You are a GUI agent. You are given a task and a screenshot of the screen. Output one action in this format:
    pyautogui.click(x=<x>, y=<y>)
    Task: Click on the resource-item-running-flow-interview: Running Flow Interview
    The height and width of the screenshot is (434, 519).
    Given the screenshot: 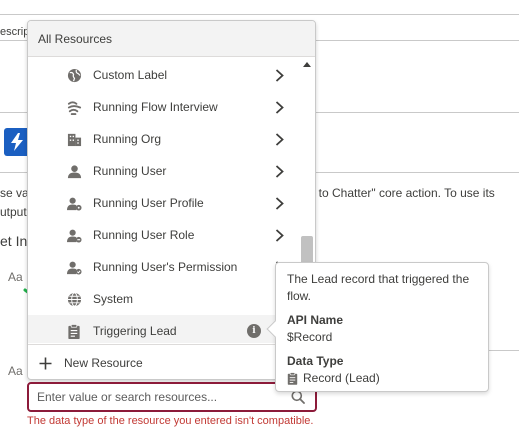 What is the action you would take?
    pyautogui.click(x=163, y=107)
    